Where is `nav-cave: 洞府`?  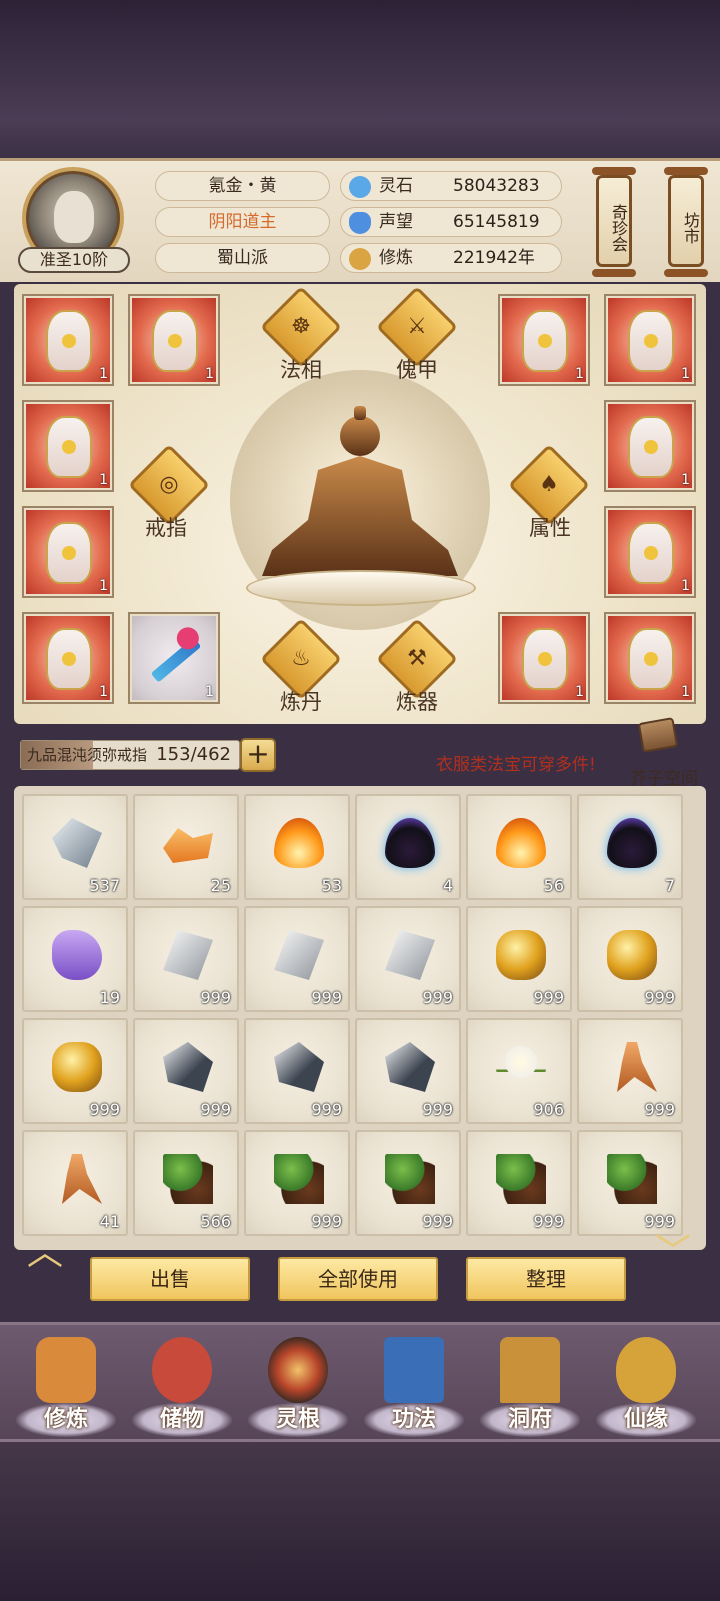 nav-cave: 洞府 is located at coordinates (530, 1385).